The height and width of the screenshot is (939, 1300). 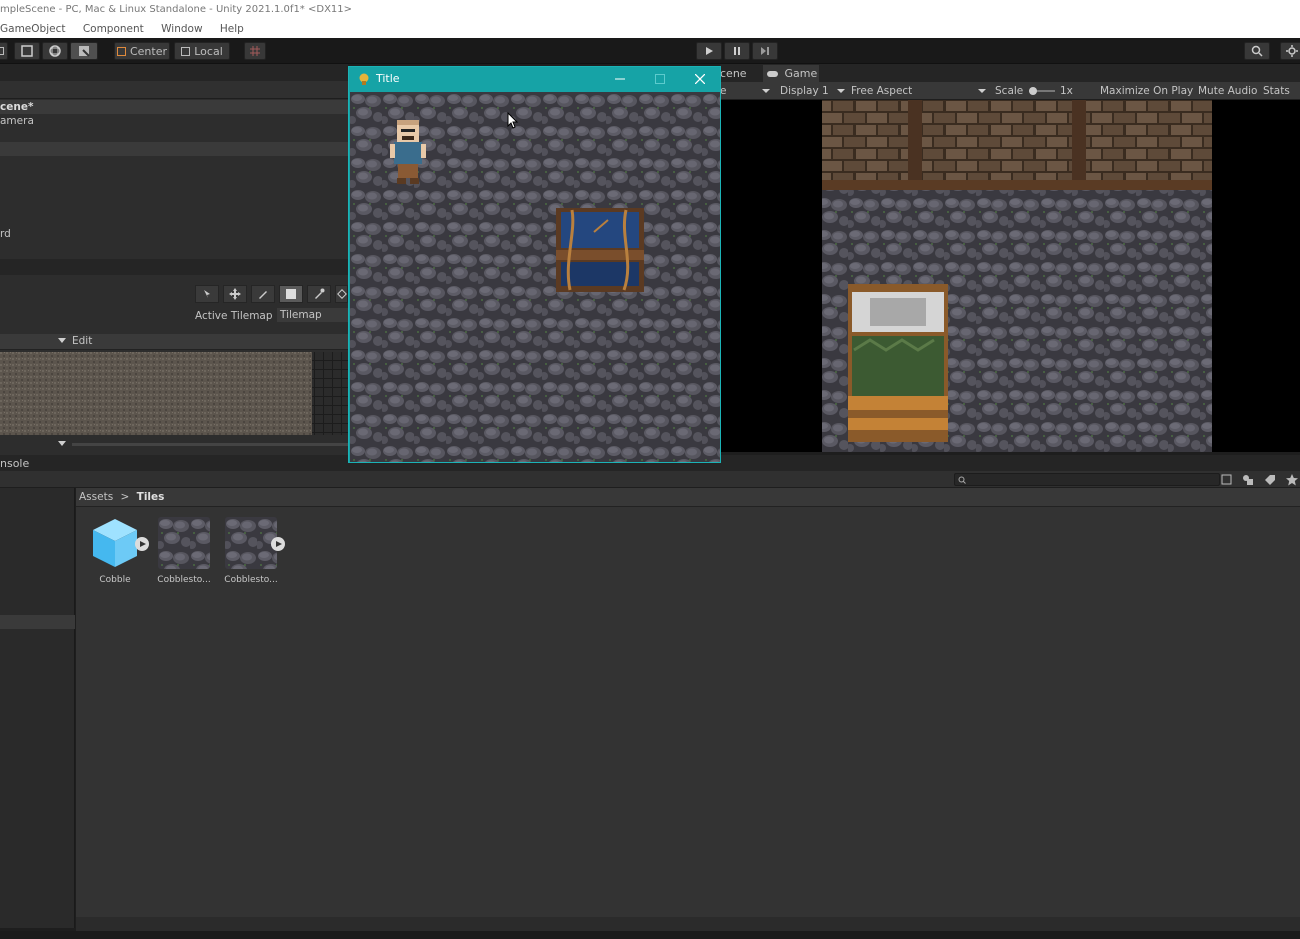 I want to click on box-fill-icon, so click(x=291, y=294).